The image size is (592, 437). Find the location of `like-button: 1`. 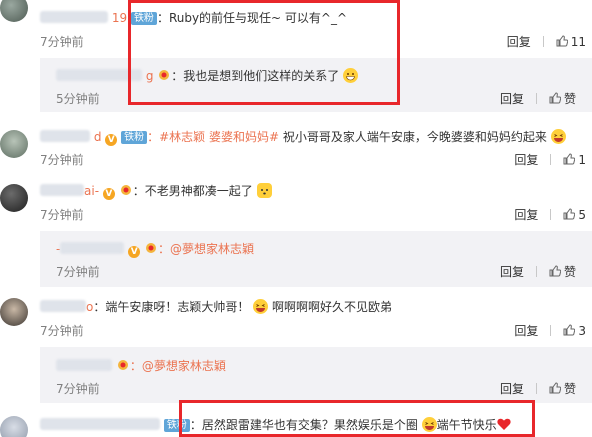

like-button: 1 is located at coordinates (574, 160).